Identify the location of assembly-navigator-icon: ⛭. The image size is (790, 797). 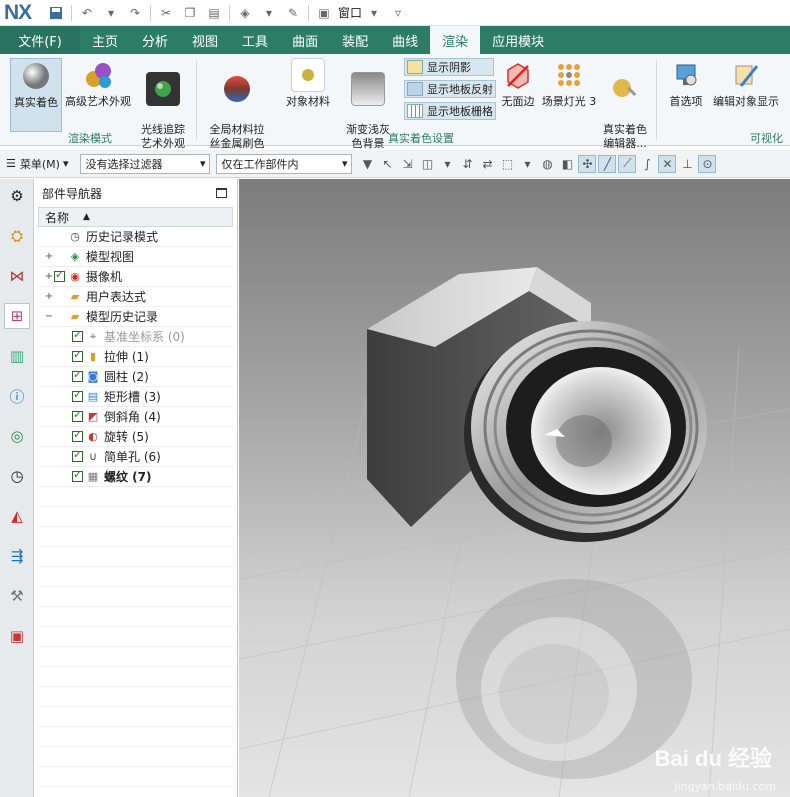
(17, 236).